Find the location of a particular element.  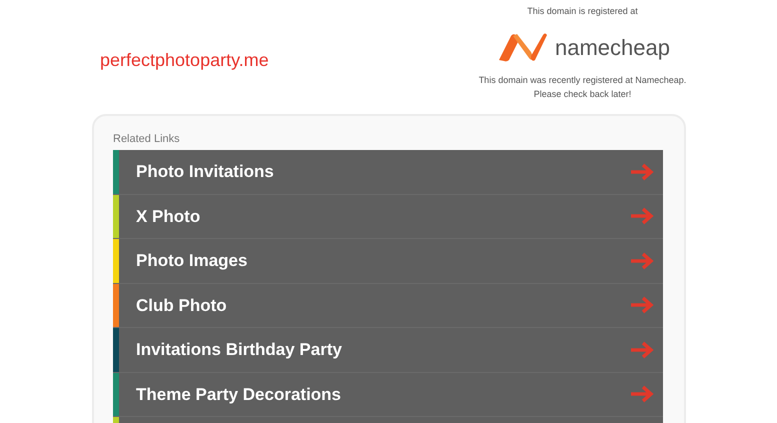

related-link: Club Photo is located at coordinates (388, 306).